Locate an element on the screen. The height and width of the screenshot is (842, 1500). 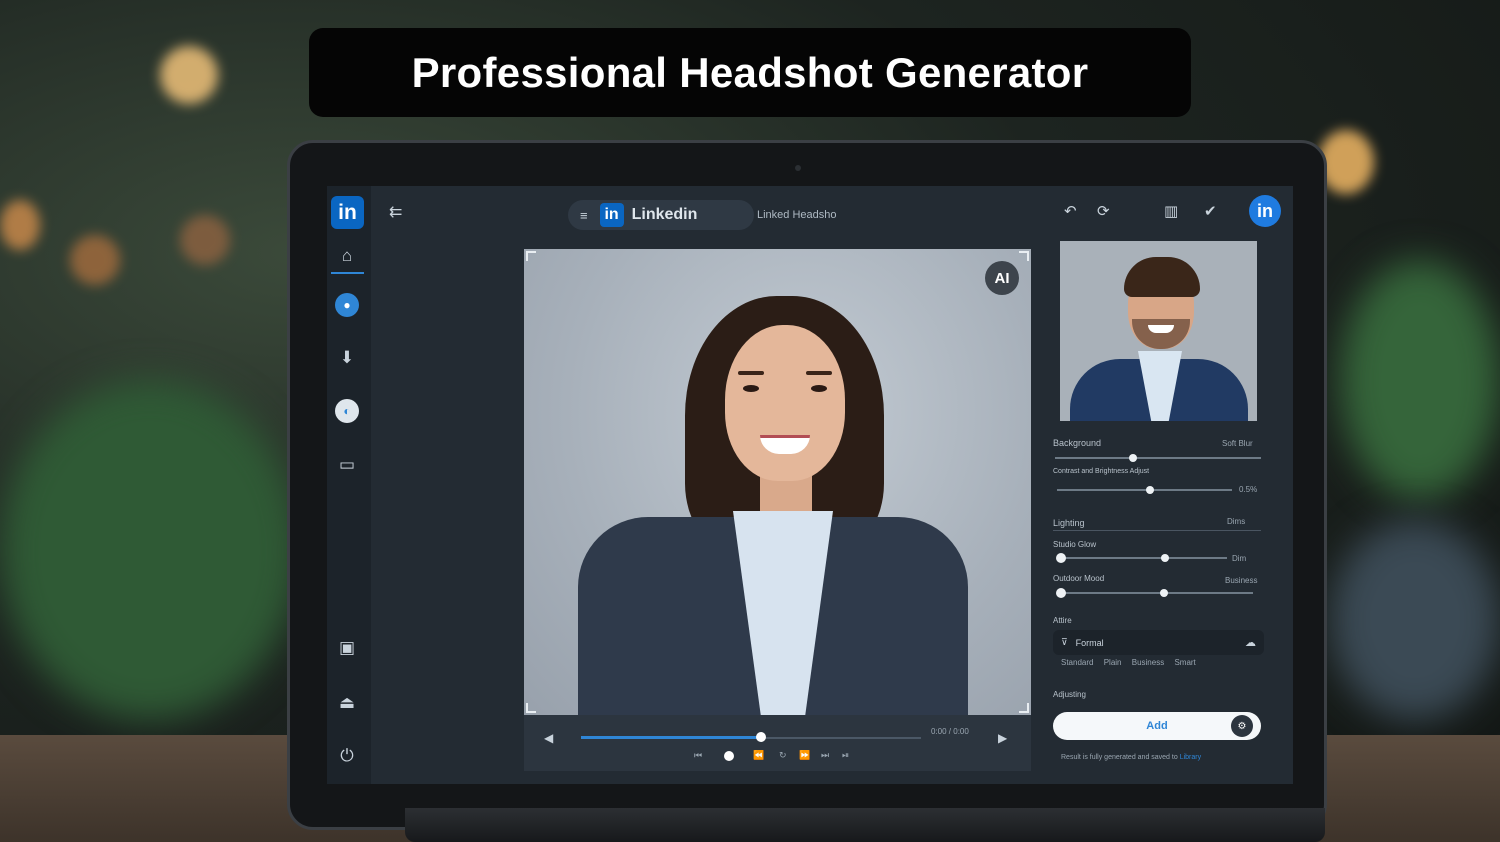
contrast-label: Contrast and Brightness Adjust is located at coordinates (1101, 471).